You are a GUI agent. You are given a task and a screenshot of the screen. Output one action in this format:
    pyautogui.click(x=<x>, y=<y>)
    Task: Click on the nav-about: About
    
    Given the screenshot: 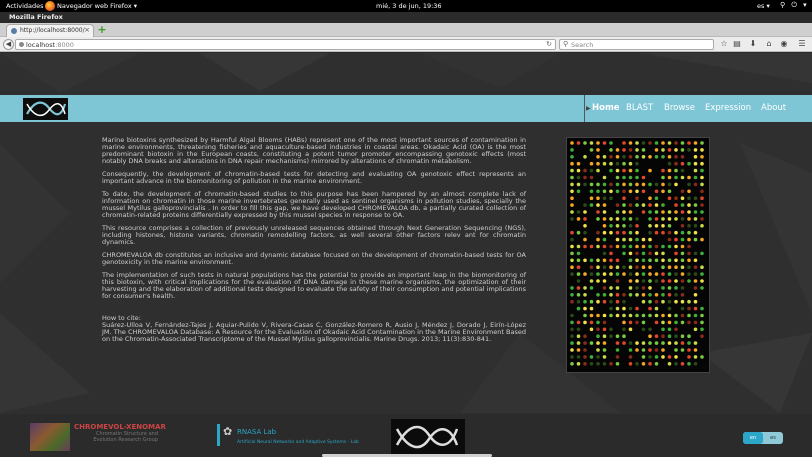 What is the action you would take?
    pyautogui.click(x=773, y=108)
    